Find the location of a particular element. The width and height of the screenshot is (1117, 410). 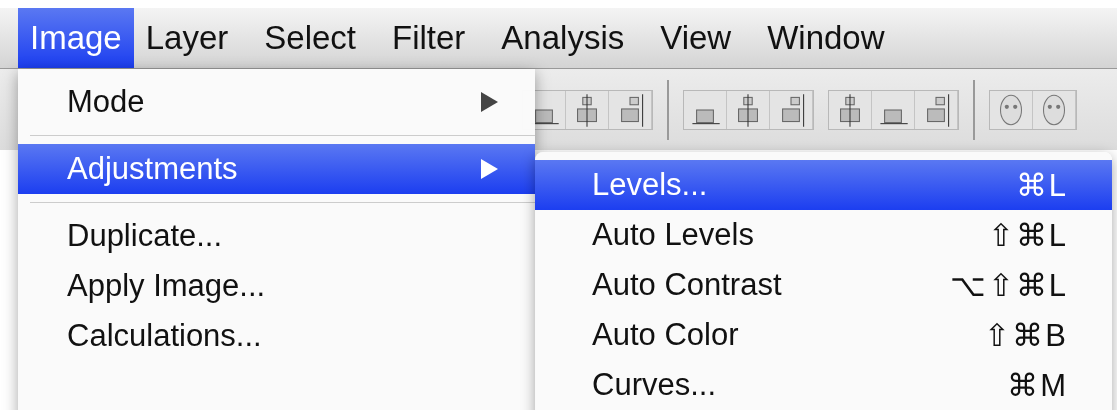

menu-title: Image is located at coordinates (76, 38).